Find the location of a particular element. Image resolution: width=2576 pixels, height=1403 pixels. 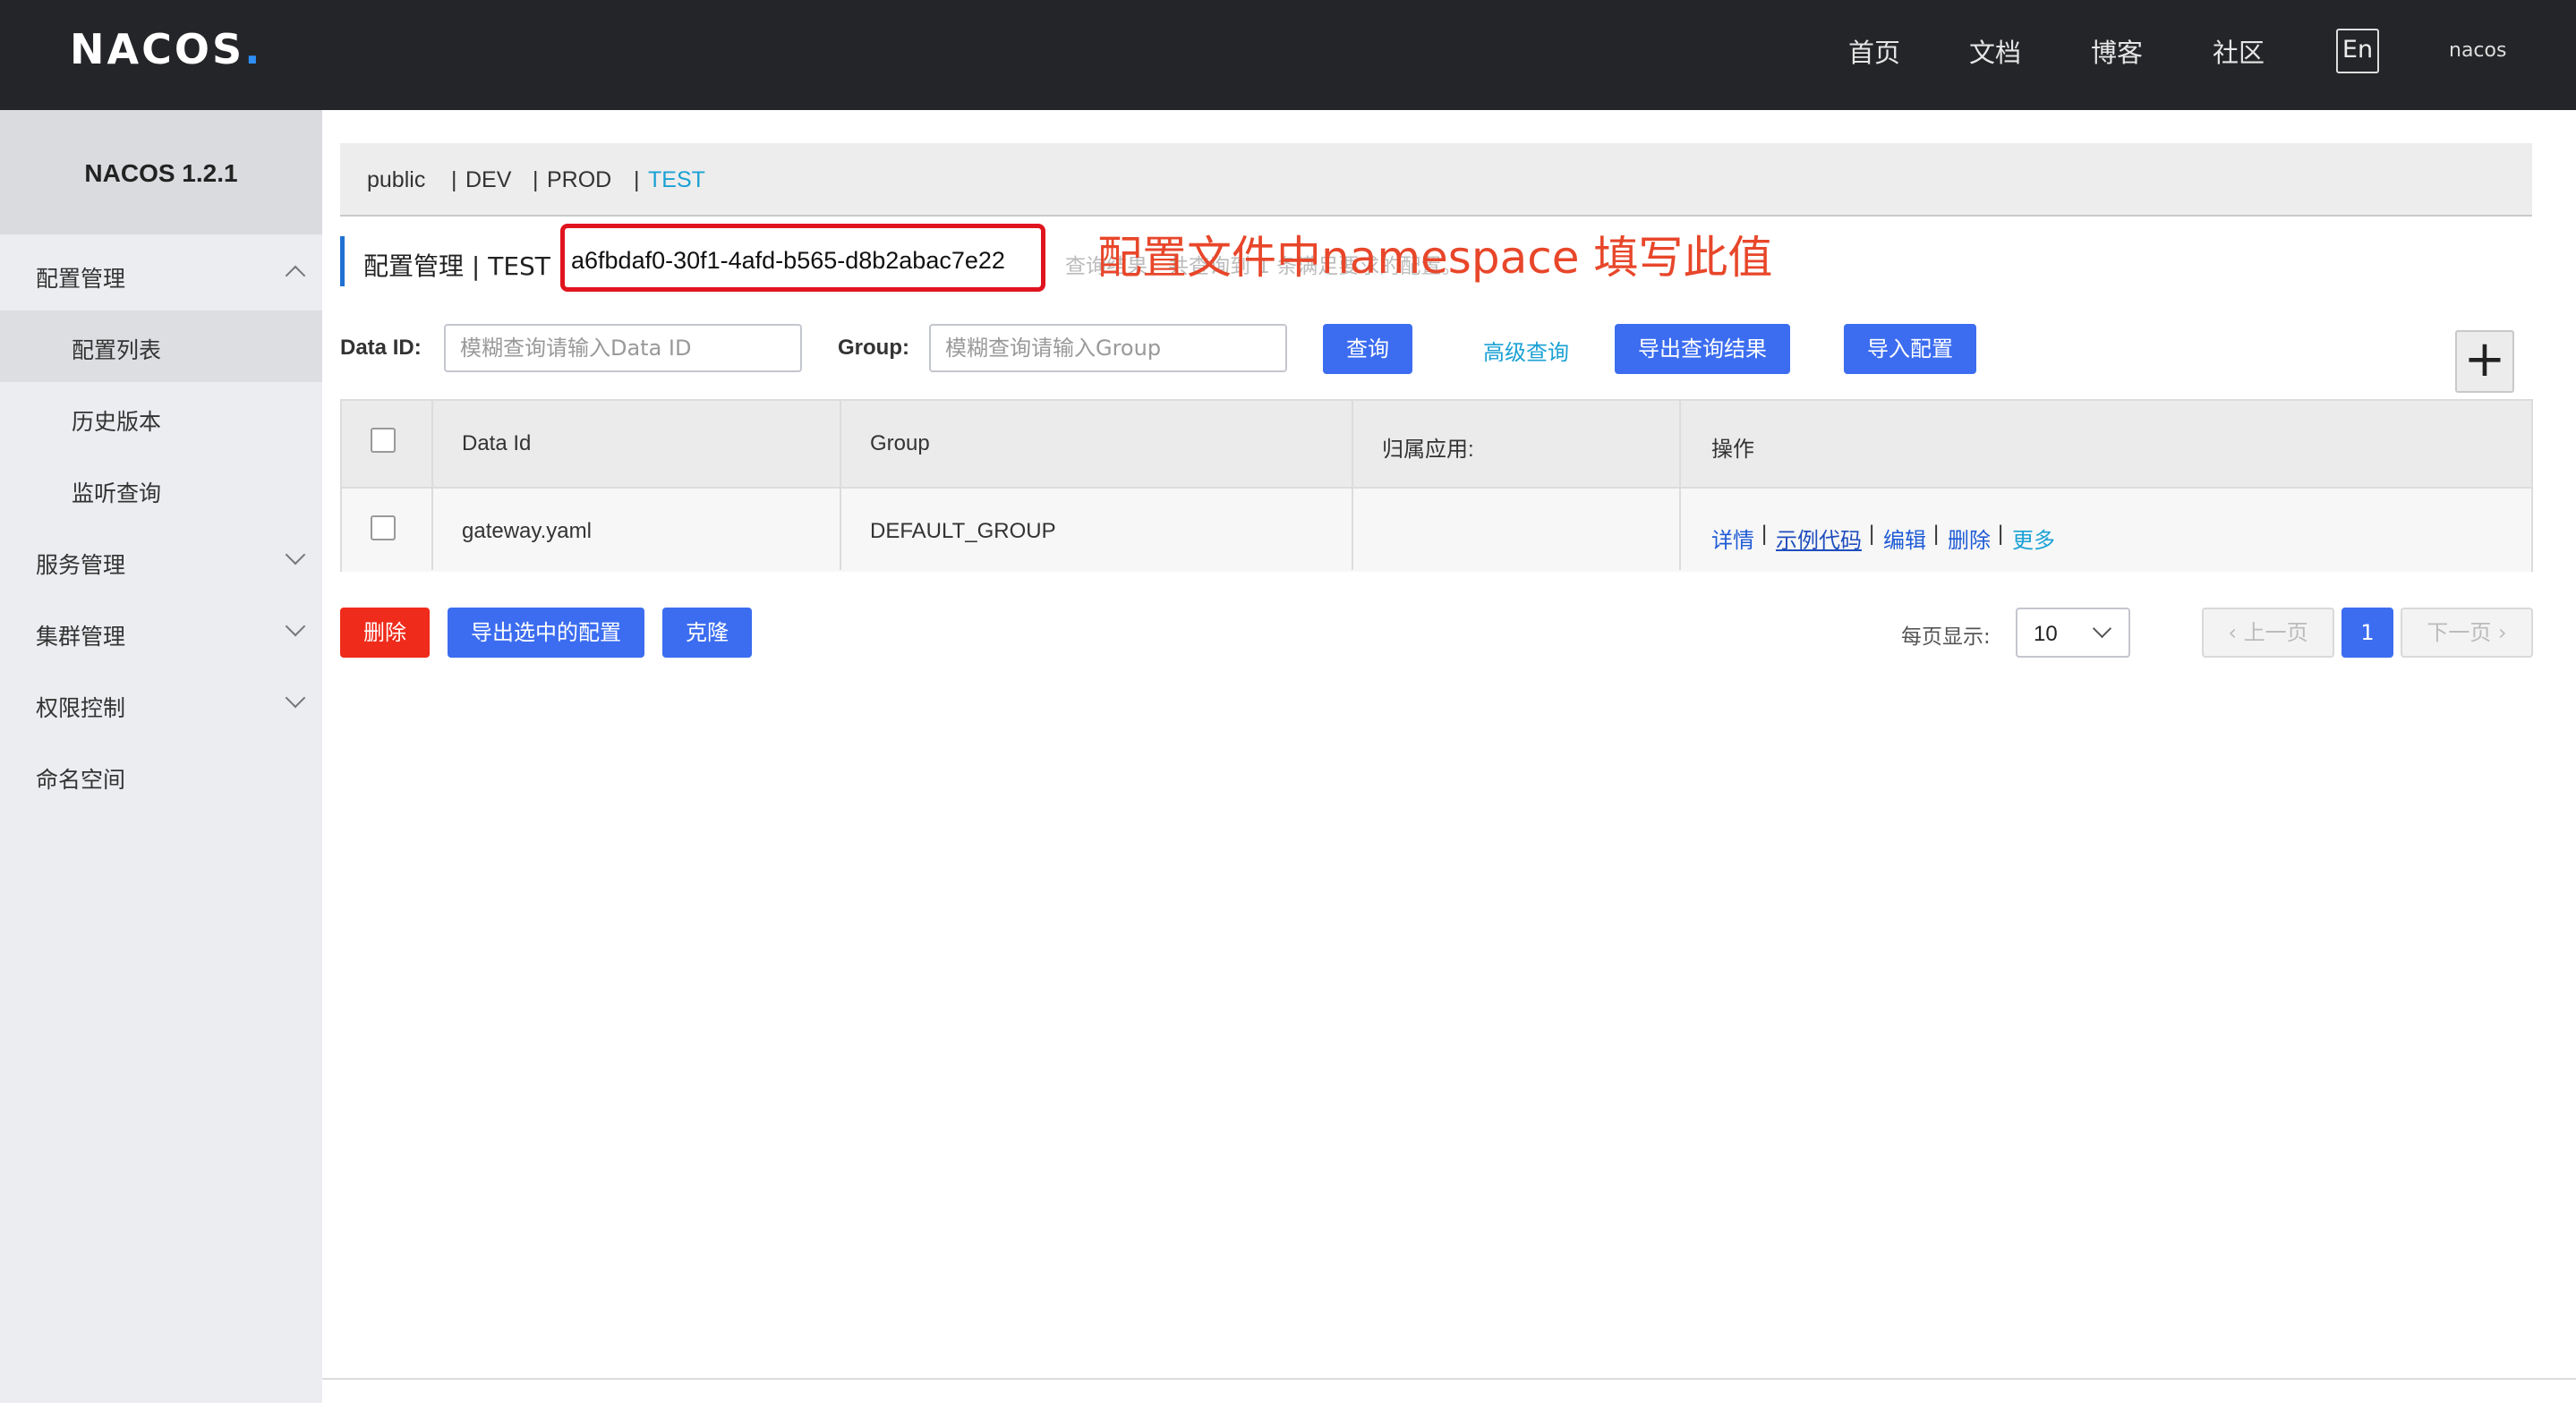

action-details-link: 详情 is located at coordinates (1732, 538).